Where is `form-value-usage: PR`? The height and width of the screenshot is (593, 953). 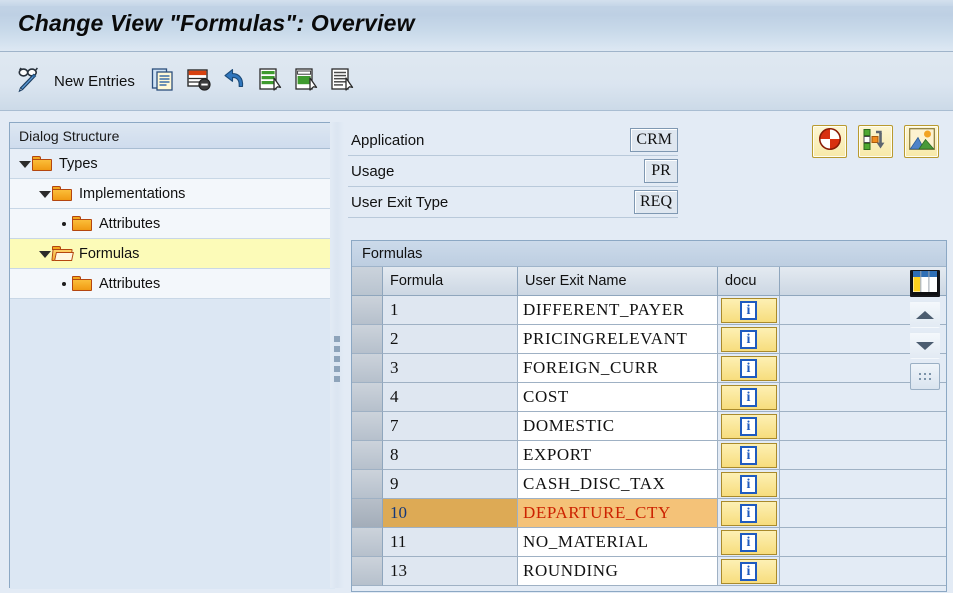 form-value-usage: PR is located at coordinates (661, 171).